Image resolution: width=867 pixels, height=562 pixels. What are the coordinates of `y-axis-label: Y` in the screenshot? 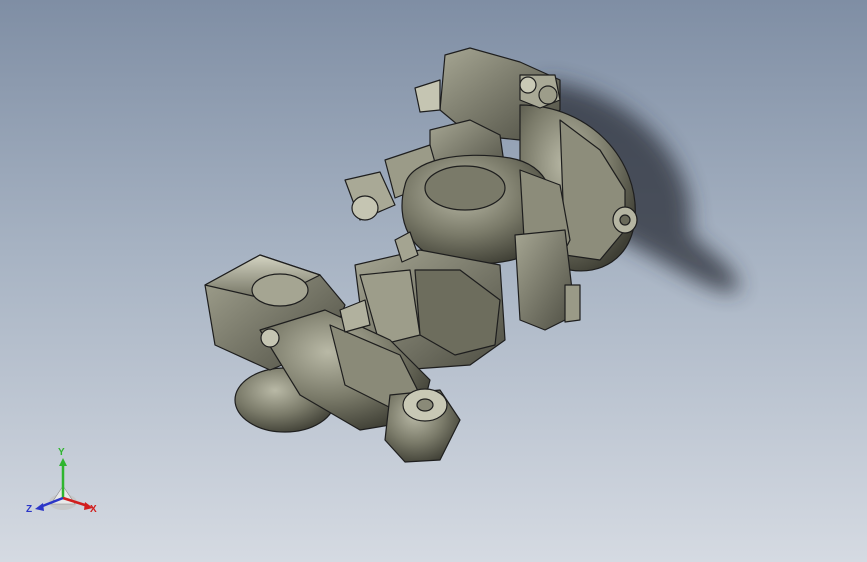 It's located at (61, 452).